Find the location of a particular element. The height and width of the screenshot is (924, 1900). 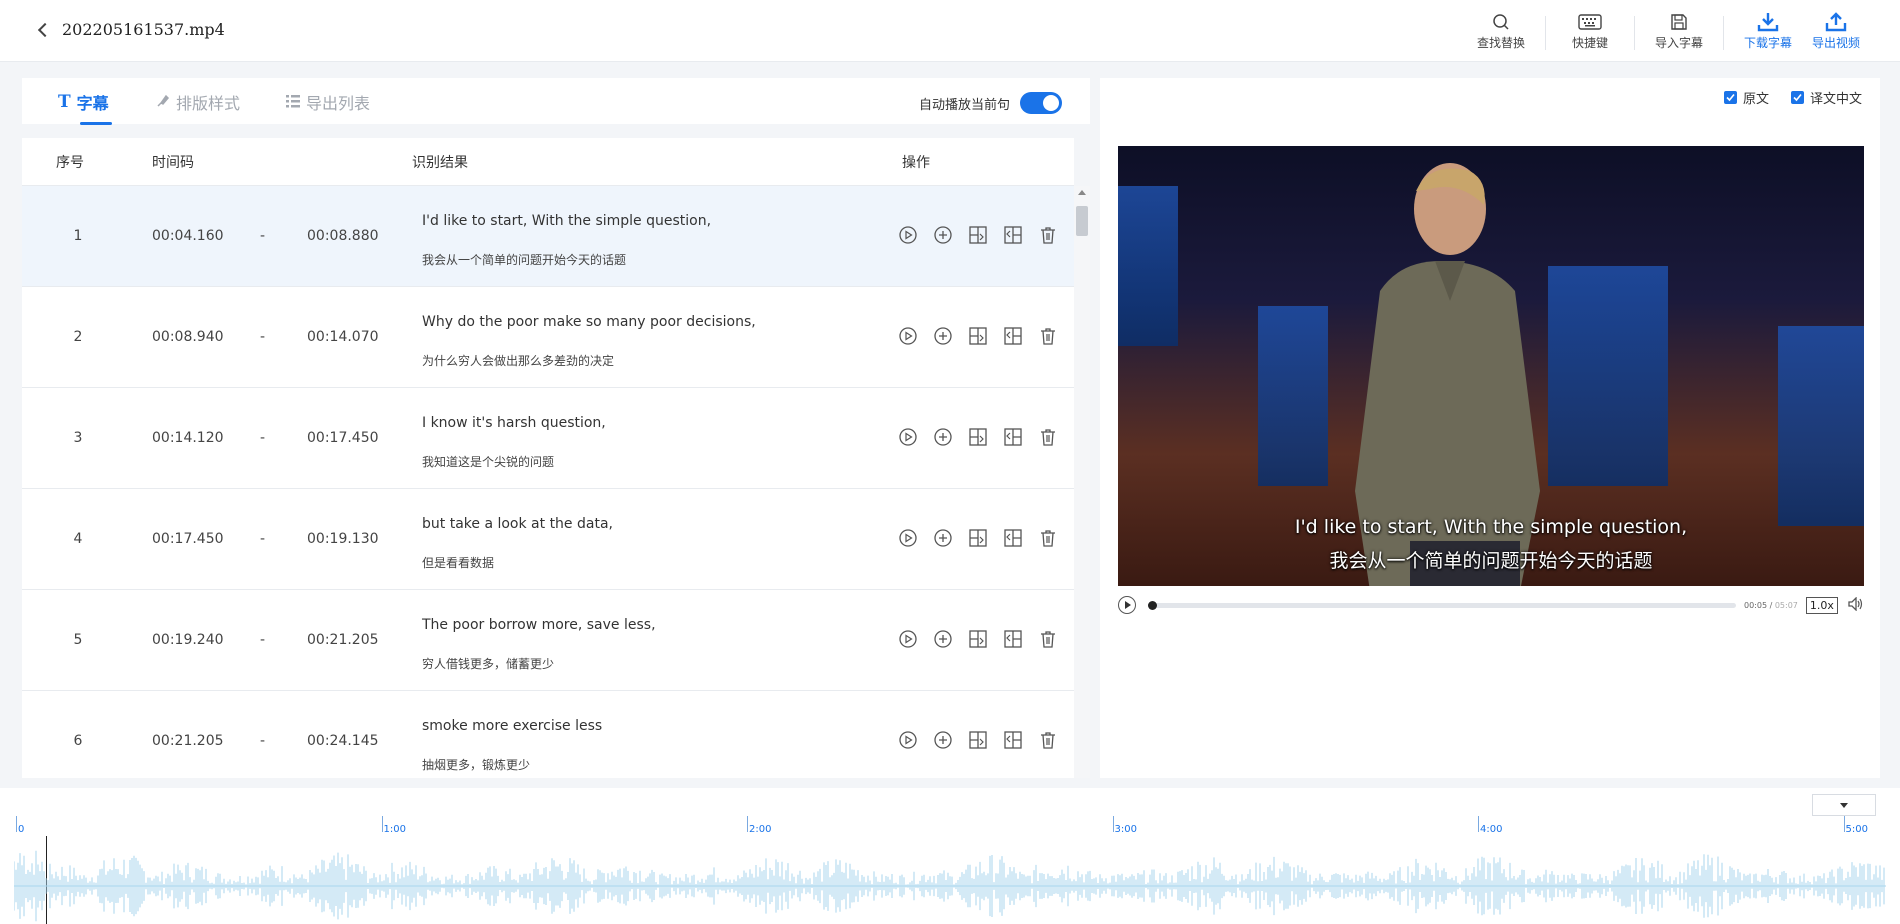

original-text: but take a look at the data, is located at coordinates (517, 524).